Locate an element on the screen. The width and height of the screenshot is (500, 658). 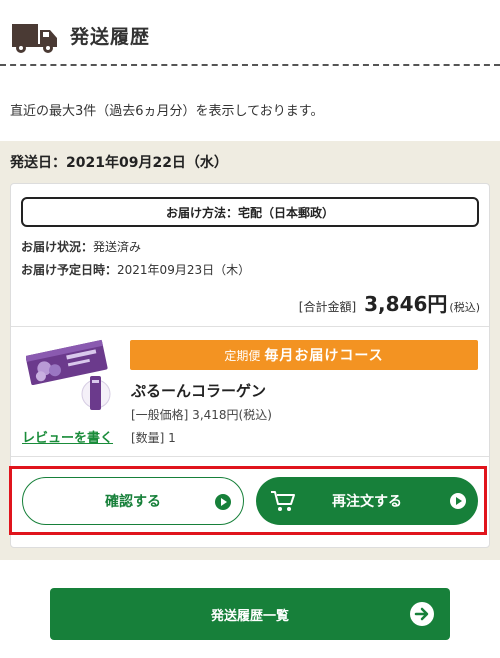
course-name: 毎月お届けコース is located at coordinates (324, 356).